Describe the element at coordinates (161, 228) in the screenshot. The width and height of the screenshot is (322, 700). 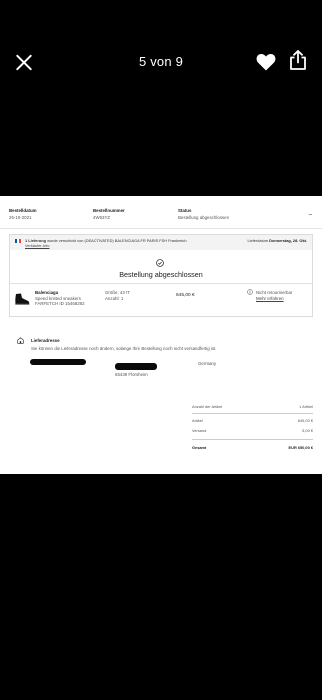
I see `divider` at that location.